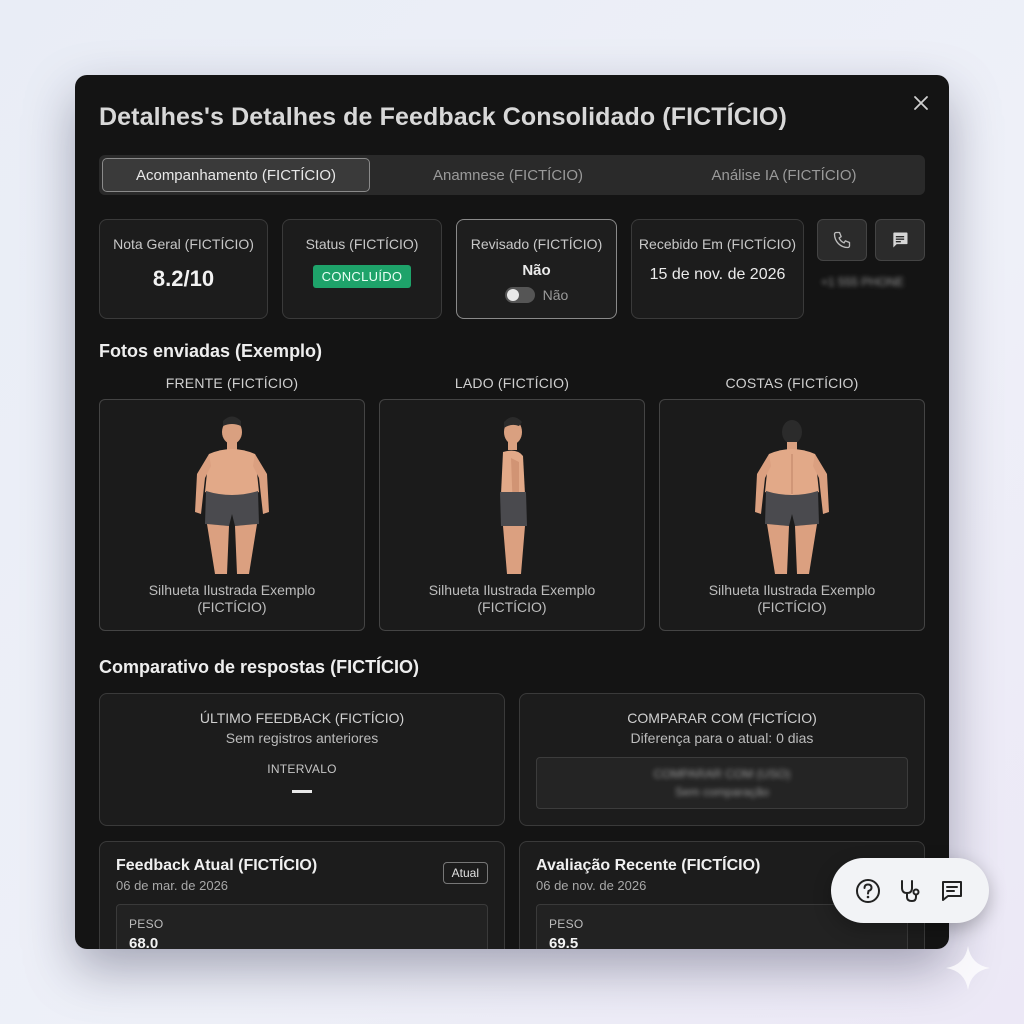 The image size is (1024, 1024). Describe the element at coordinates (232, 495) in the screenshot. I see `body-silhouette-front-image` at that location.